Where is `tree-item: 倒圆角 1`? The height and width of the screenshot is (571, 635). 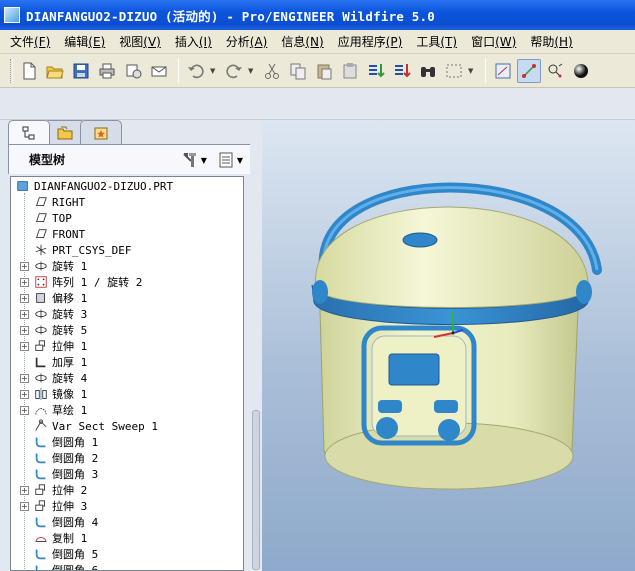
tree-item: 倒圆角 1 is located at coordinates (59, 442).